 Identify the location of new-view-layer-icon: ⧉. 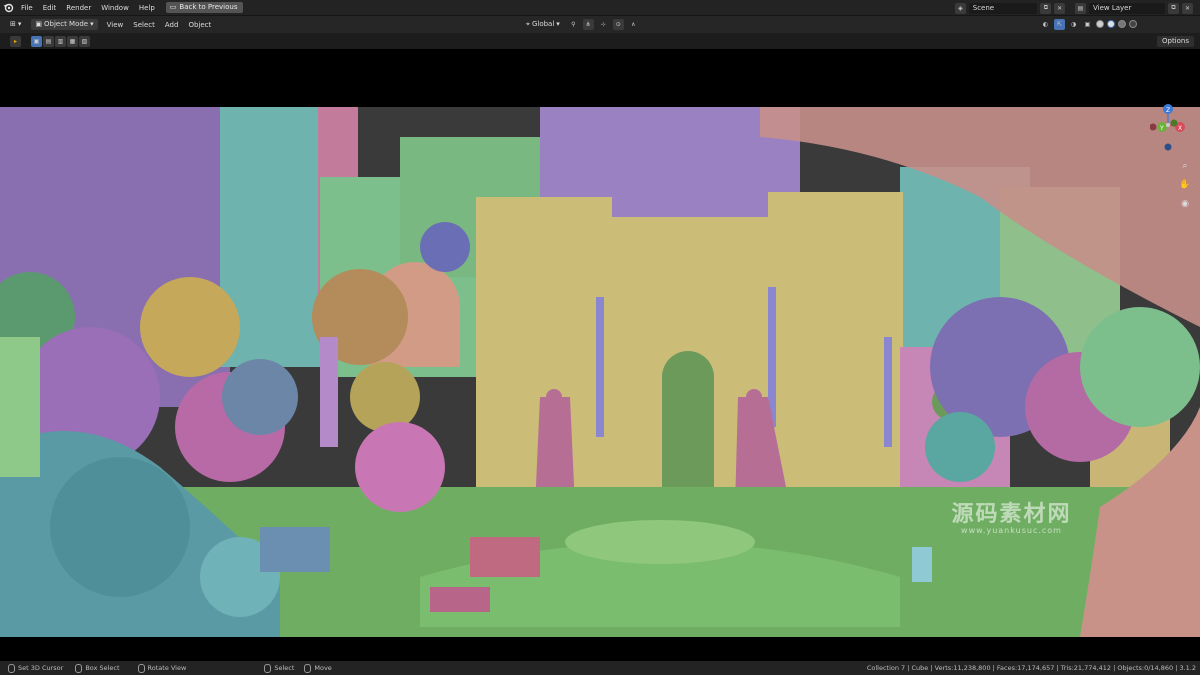
(1173, 8).